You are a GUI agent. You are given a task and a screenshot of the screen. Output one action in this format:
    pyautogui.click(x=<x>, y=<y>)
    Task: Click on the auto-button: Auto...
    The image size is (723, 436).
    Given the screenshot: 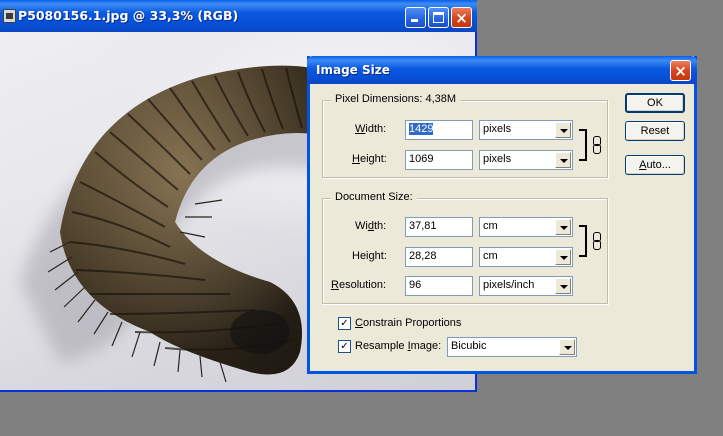 What is the action you would take?
    pyautogui.click(x=655, y=165)
    